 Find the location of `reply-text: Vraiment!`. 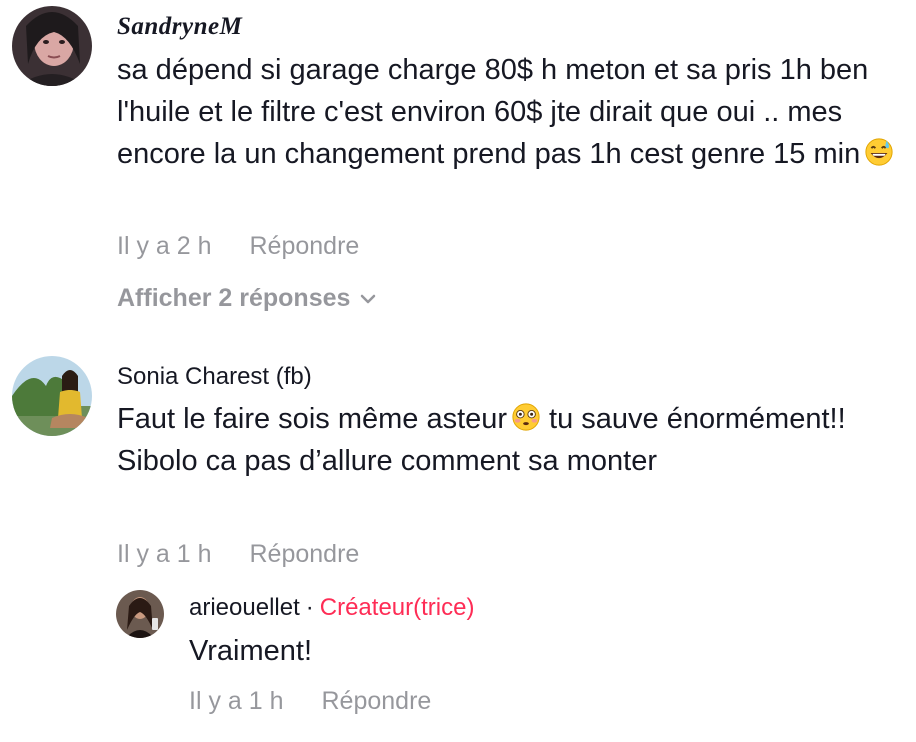

reply-text: Vraiment! is located at coordinates (251, 651).